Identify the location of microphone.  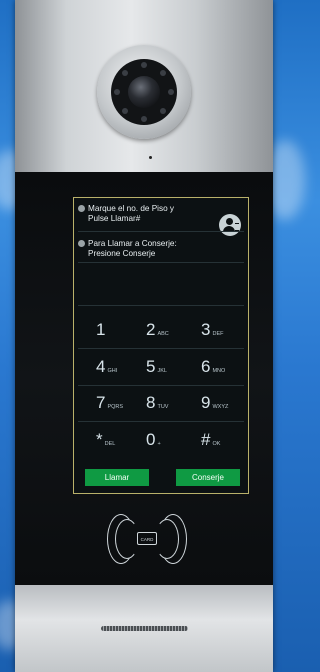
(150, 157).